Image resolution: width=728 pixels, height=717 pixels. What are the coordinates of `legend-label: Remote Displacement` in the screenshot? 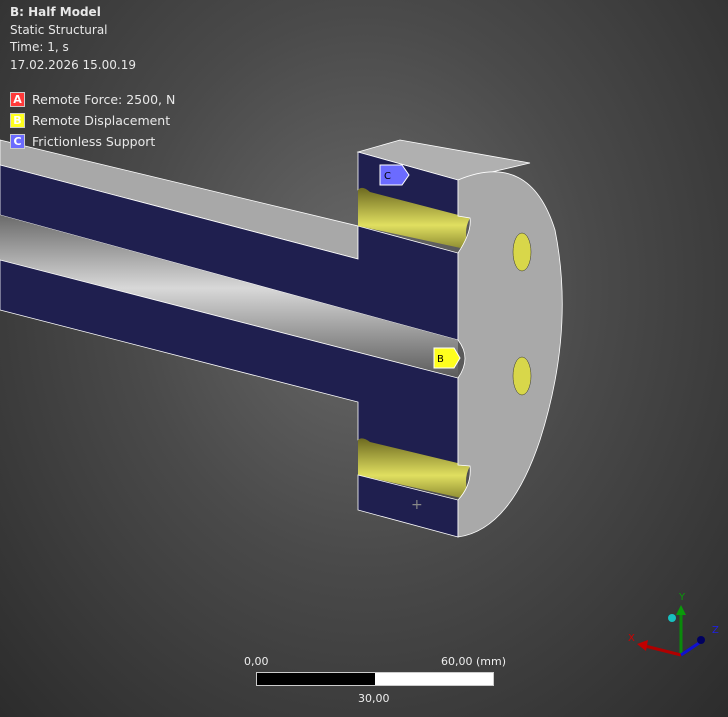 It's located at (101, 120).